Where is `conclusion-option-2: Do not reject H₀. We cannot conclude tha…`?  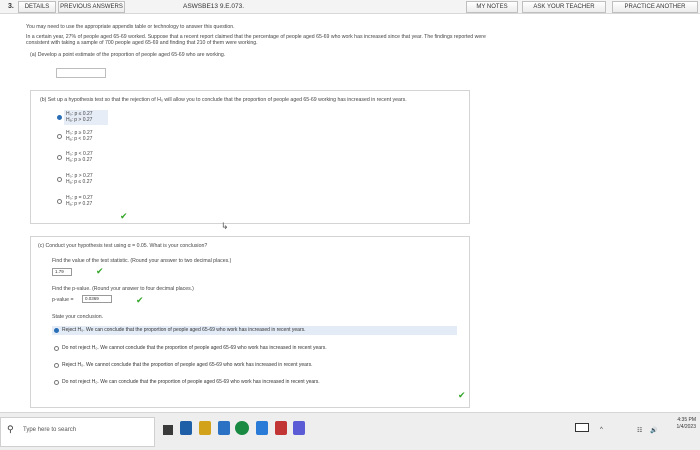
conclusion-option-2: Do not reject H₀. We cannot conclude tha… is located at coordinates (254, 348).